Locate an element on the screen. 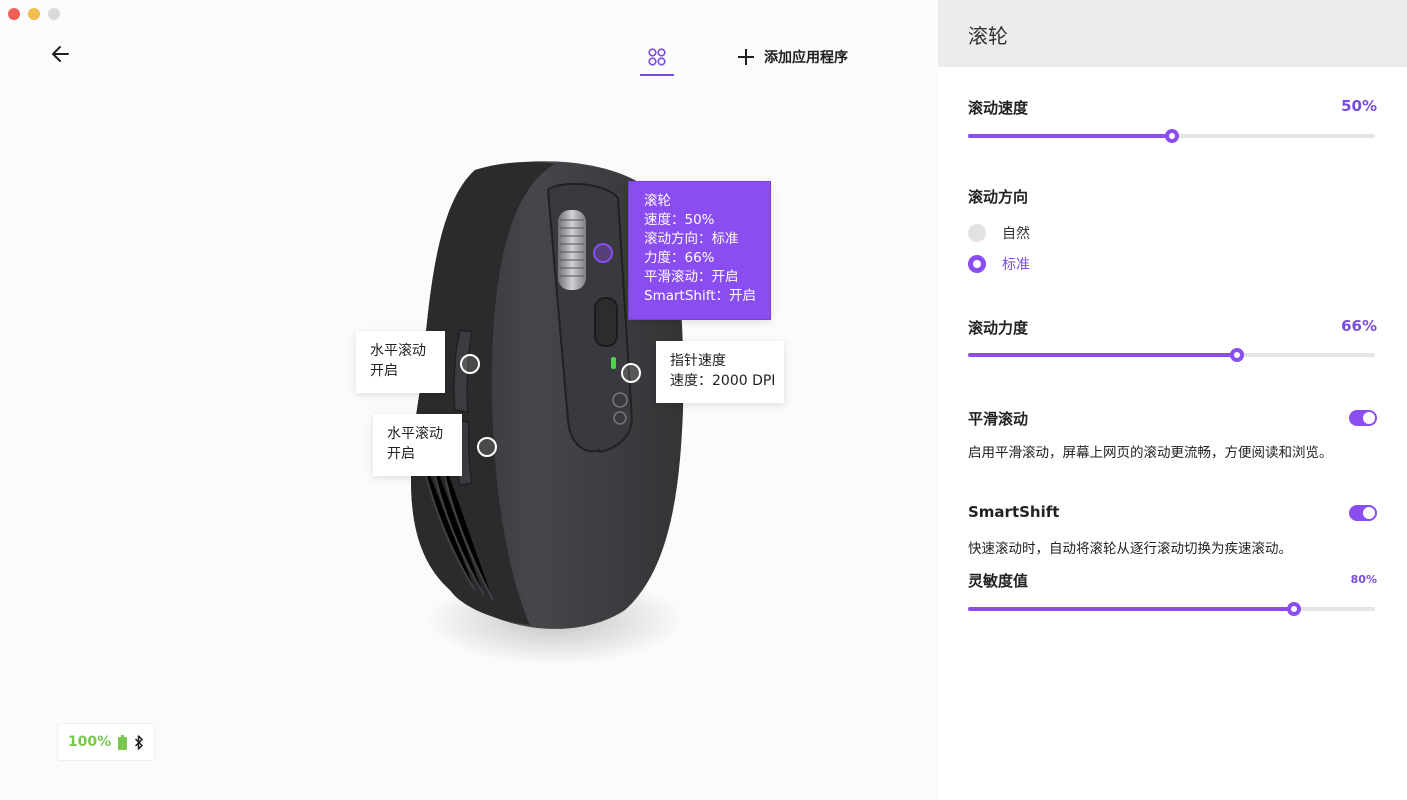 This screenshot has width=1407, height=800. window-controls is located at coordinates (34, 14).